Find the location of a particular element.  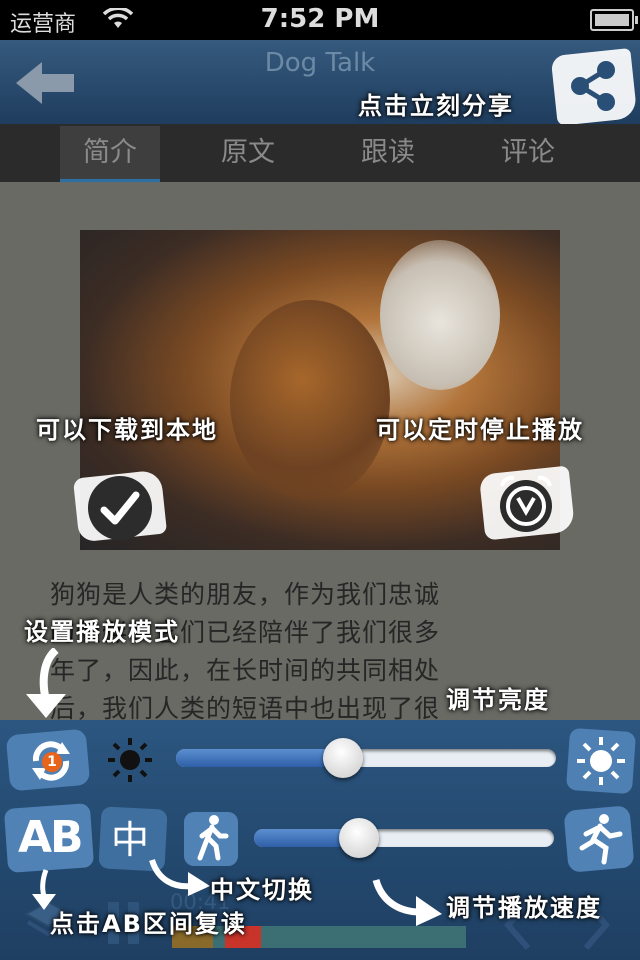

share-button is located at coordinates (593, 87).